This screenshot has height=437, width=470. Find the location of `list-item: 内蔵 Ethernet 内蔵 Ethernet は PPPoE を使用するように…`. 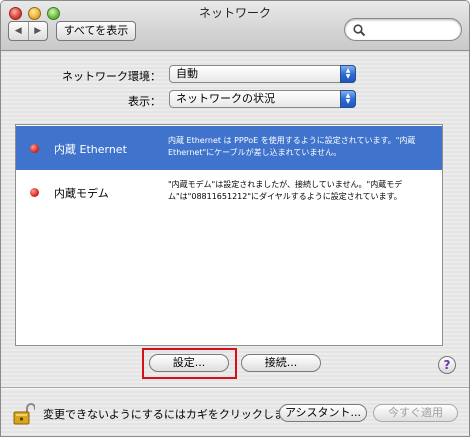

list-item: 内蔵 Ethernet 内蔵 Ethernet は PPPoE を使用するように… is located at coordinates (229, 148).